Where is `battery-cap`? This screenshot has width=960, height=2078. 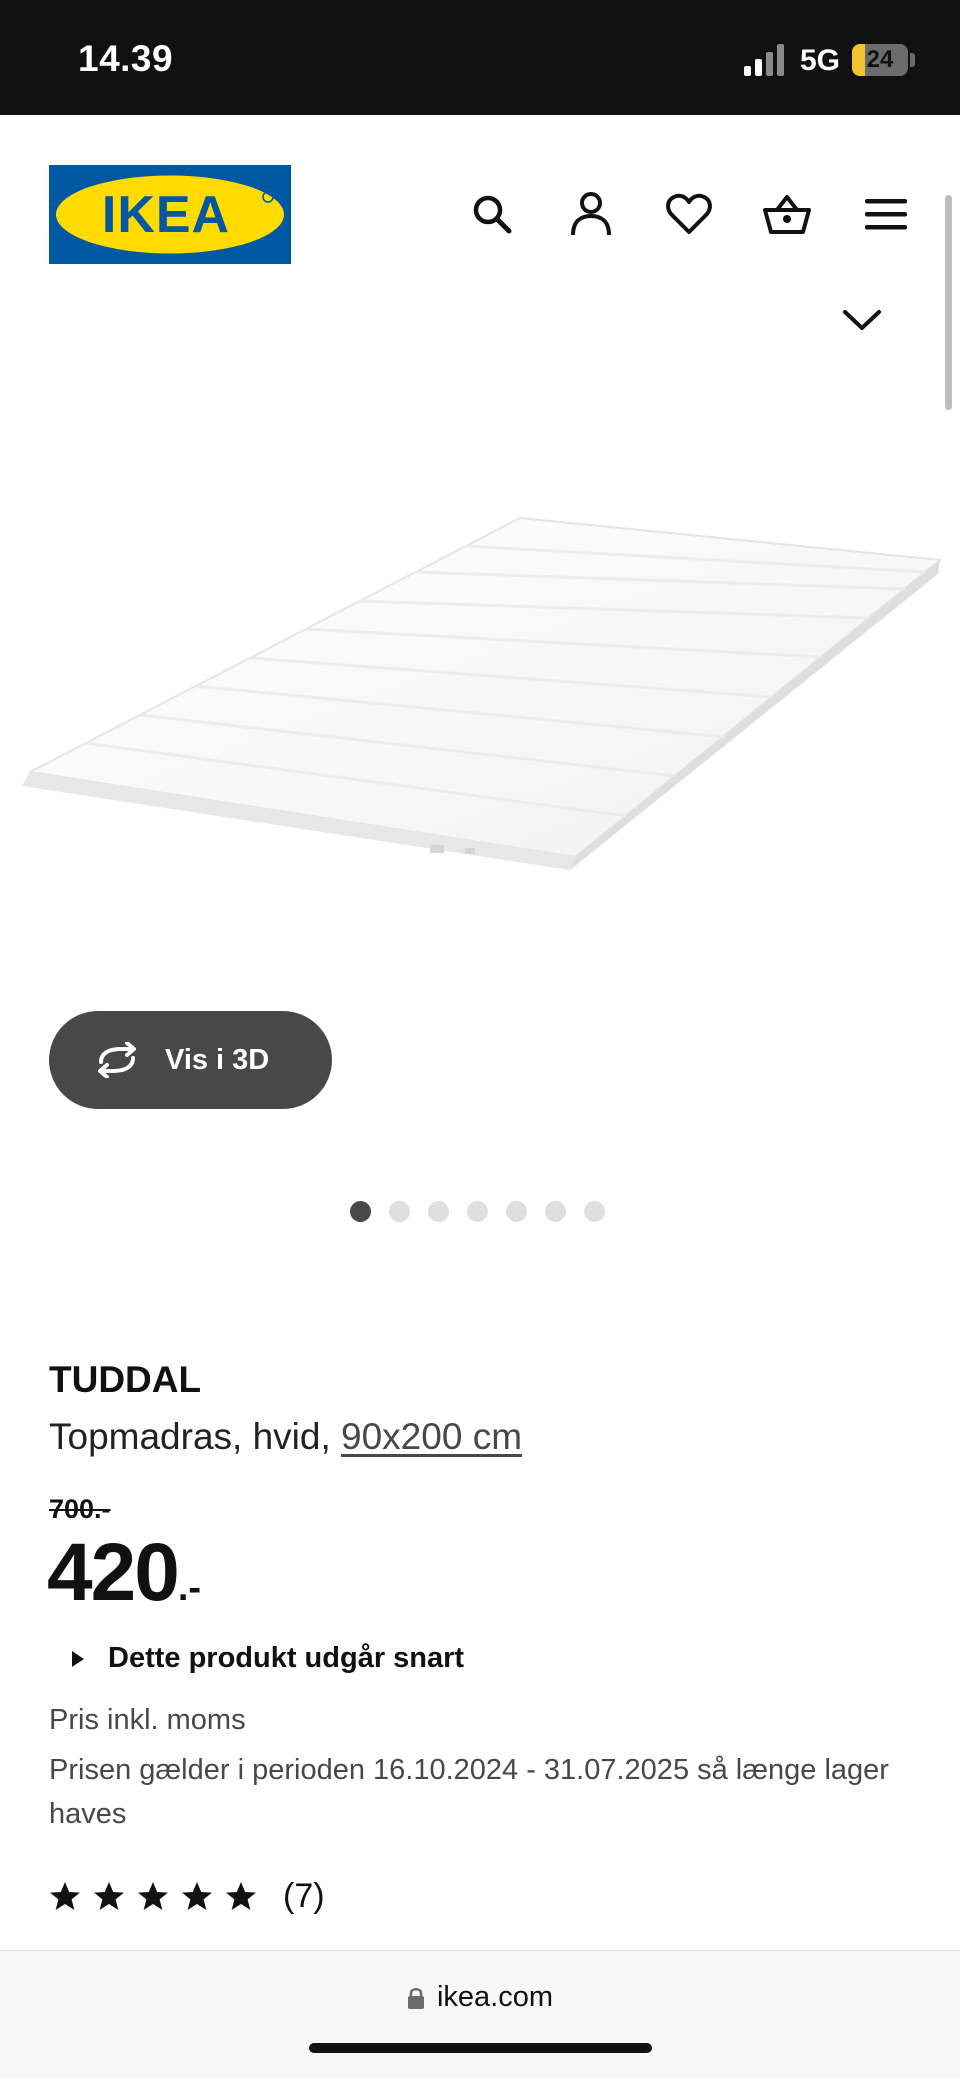 battery-cap is located at coordinates (912, 60).